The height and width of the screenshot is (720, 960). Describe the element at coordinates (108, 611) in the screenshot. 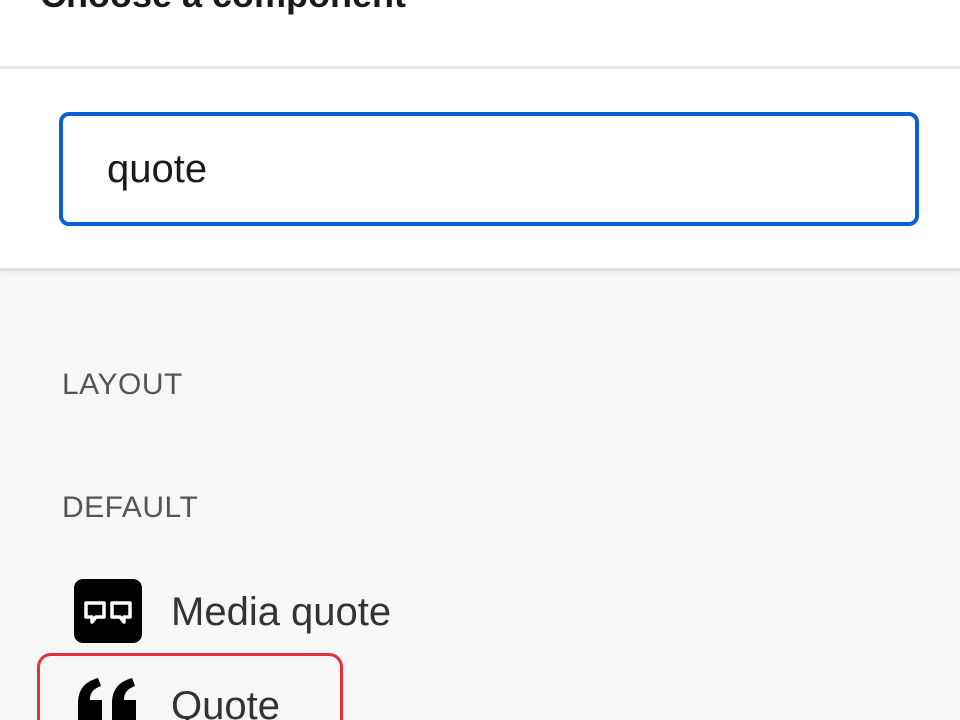

I see `media-quote-icon` at that location.